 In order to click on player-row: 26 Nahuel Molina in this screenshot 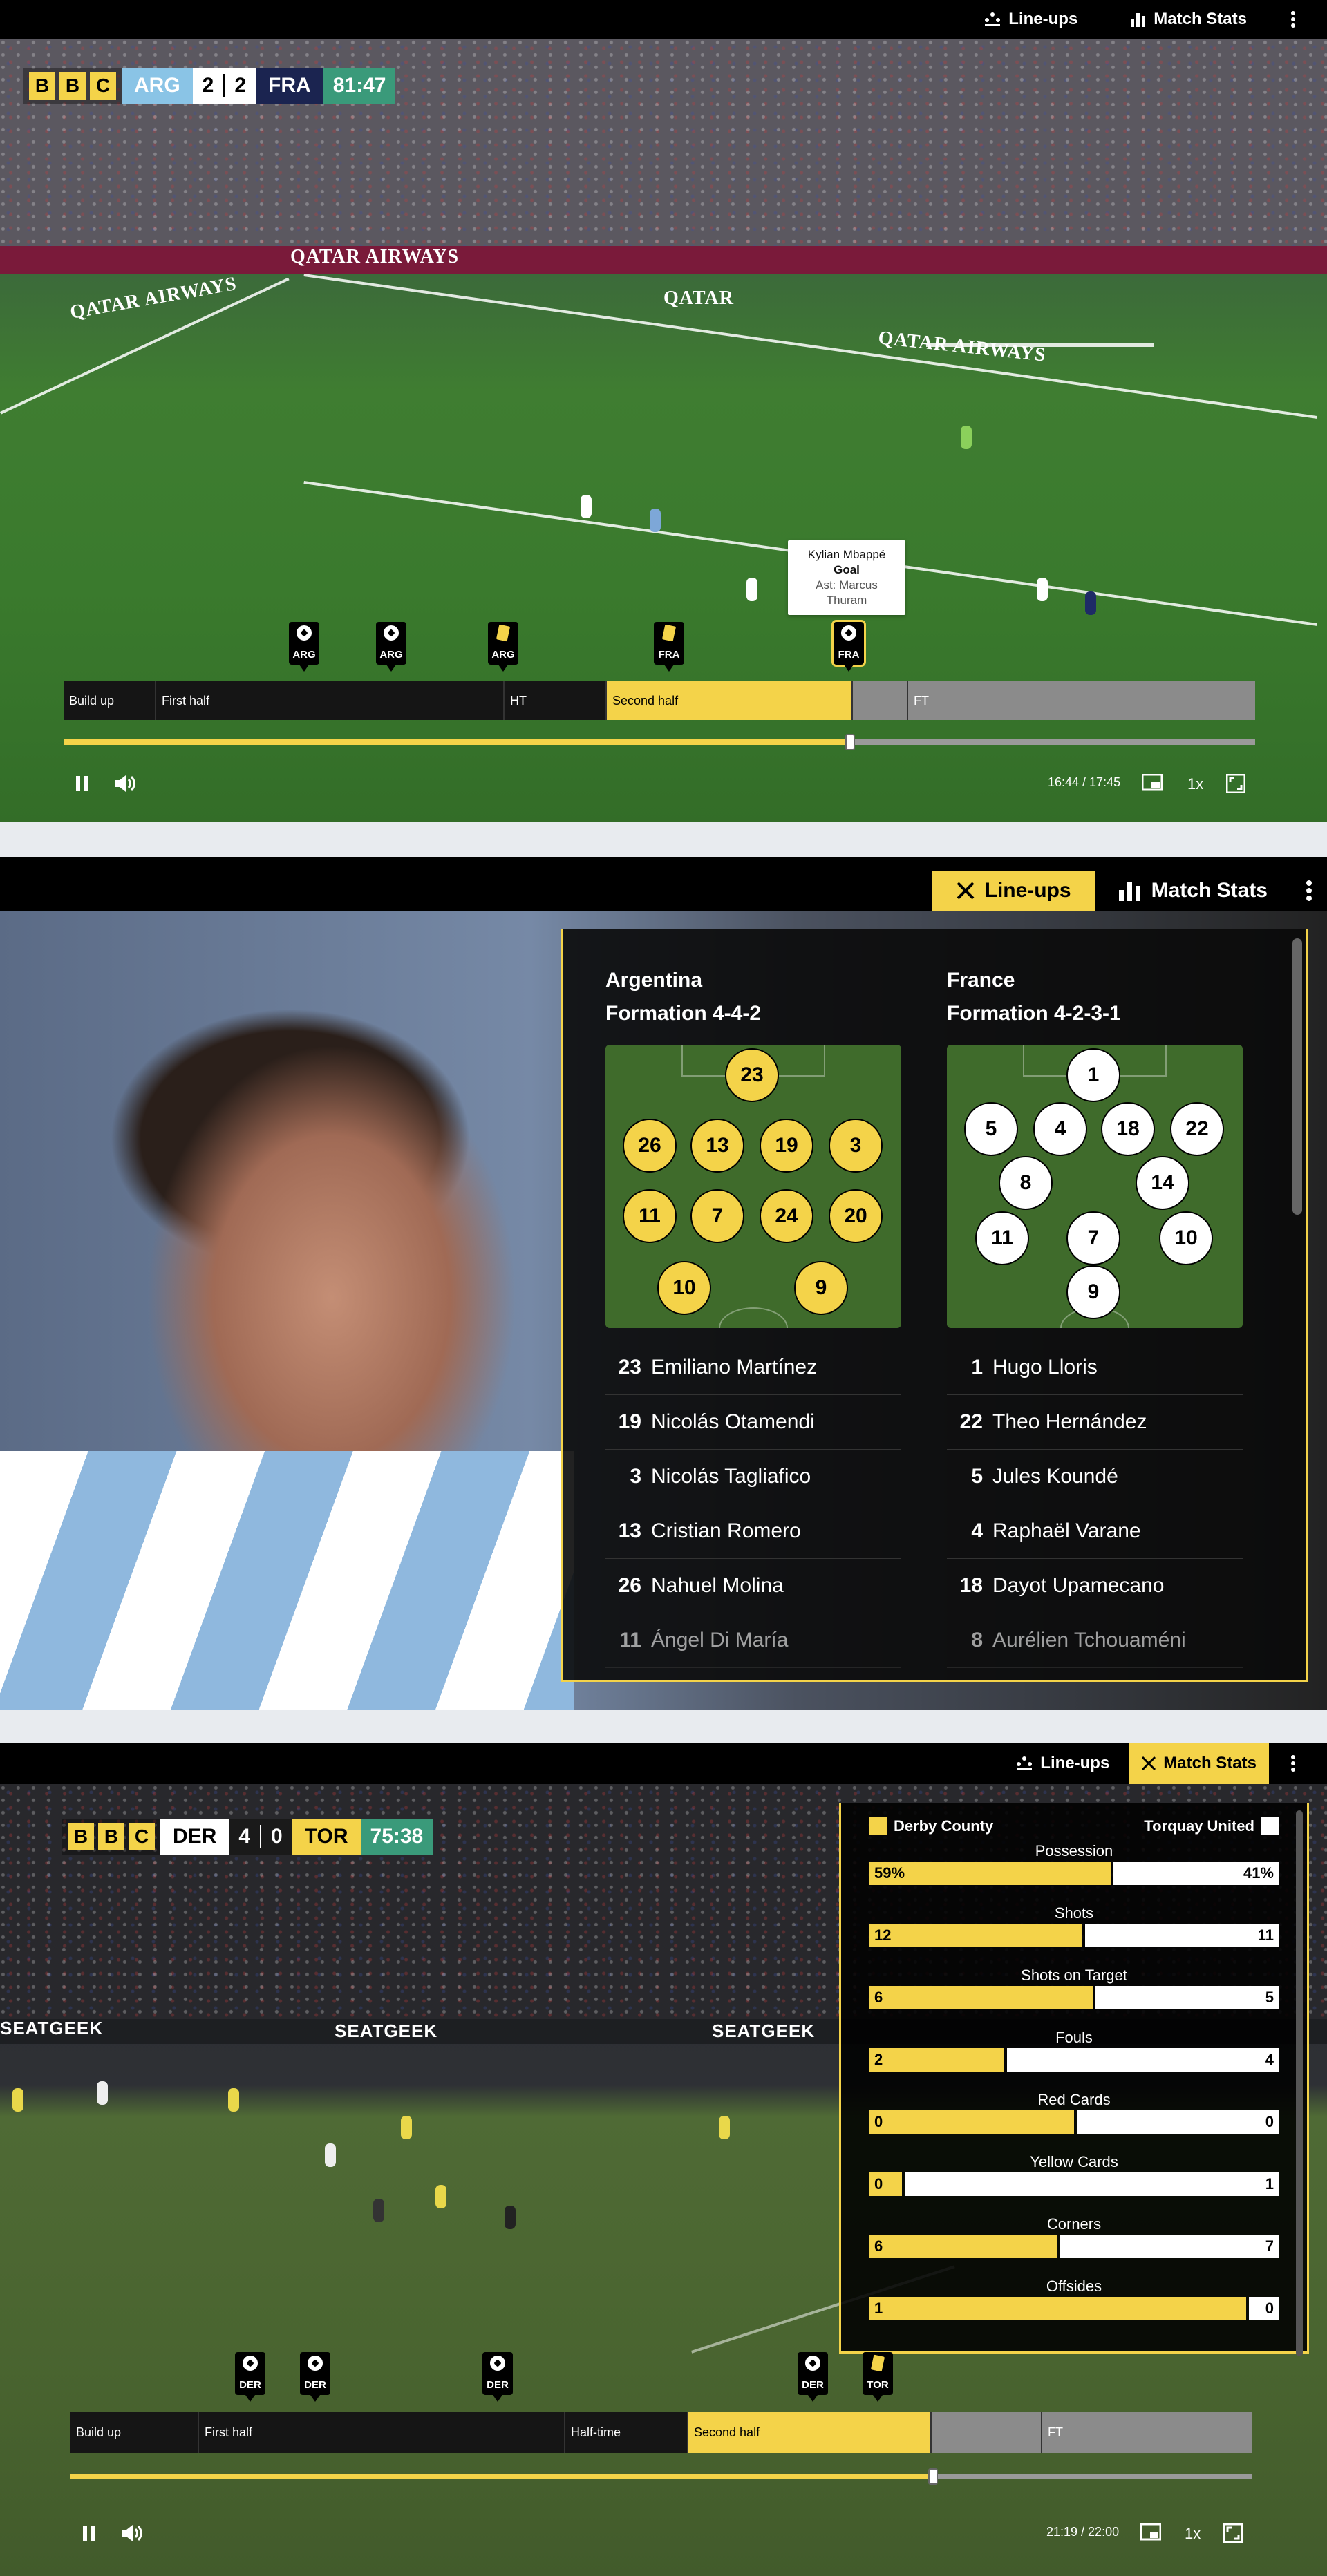, I will do `click(753, 1586)`.